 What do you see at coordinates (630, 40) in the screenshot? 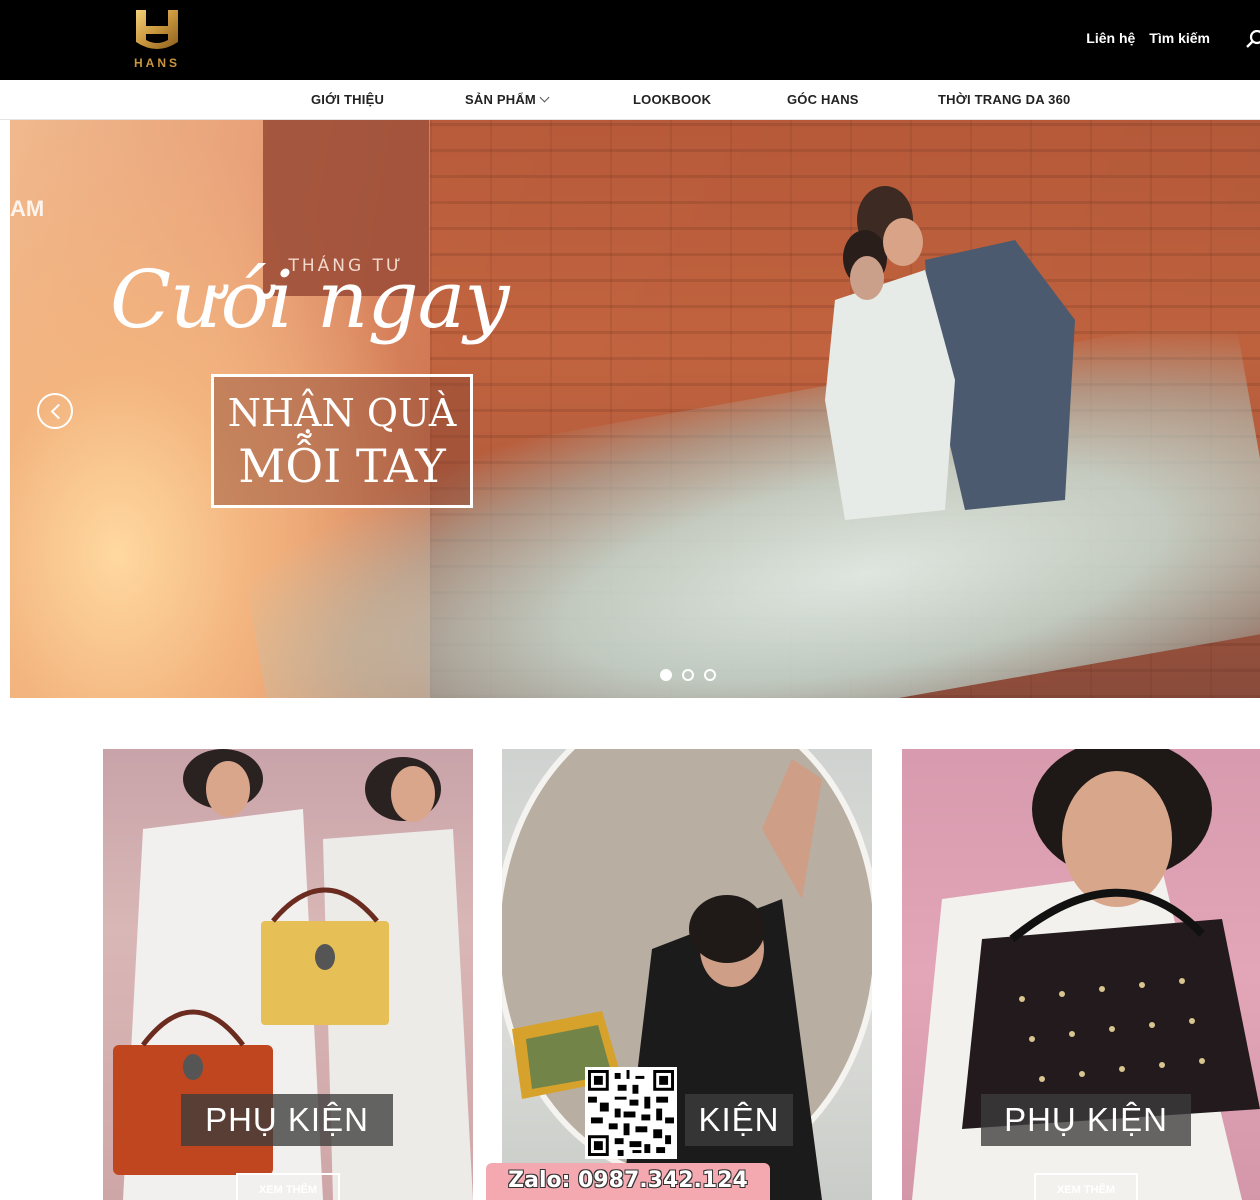
I see `top-header: HANS Liên hệ Tìm kiếm` at bounding box center [630, 40].